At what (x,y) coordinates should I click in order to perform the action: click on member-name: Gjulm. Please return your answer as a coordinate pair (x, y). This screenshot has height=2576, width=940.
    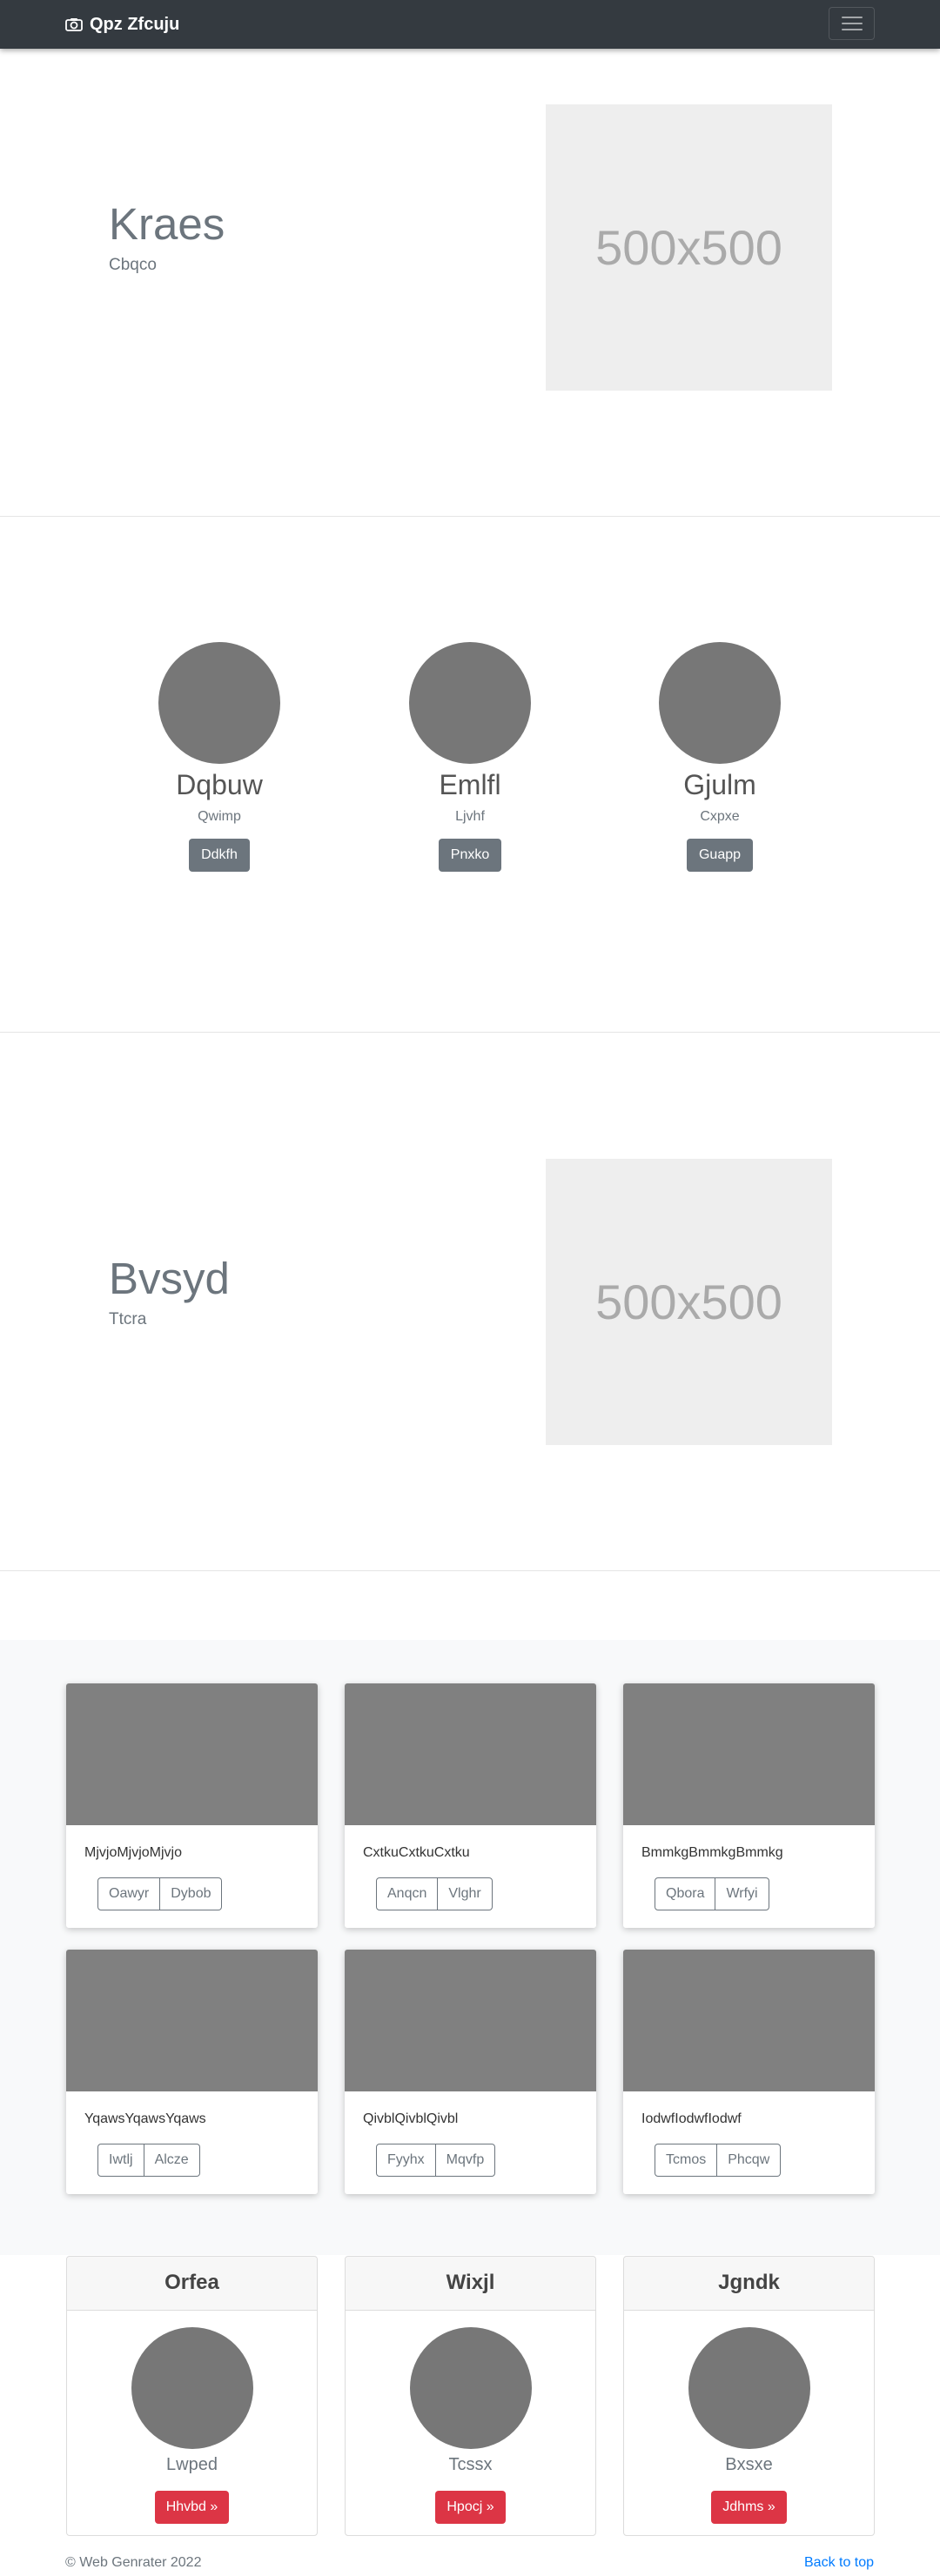
    Looking at the image, I should click on (720, 784).